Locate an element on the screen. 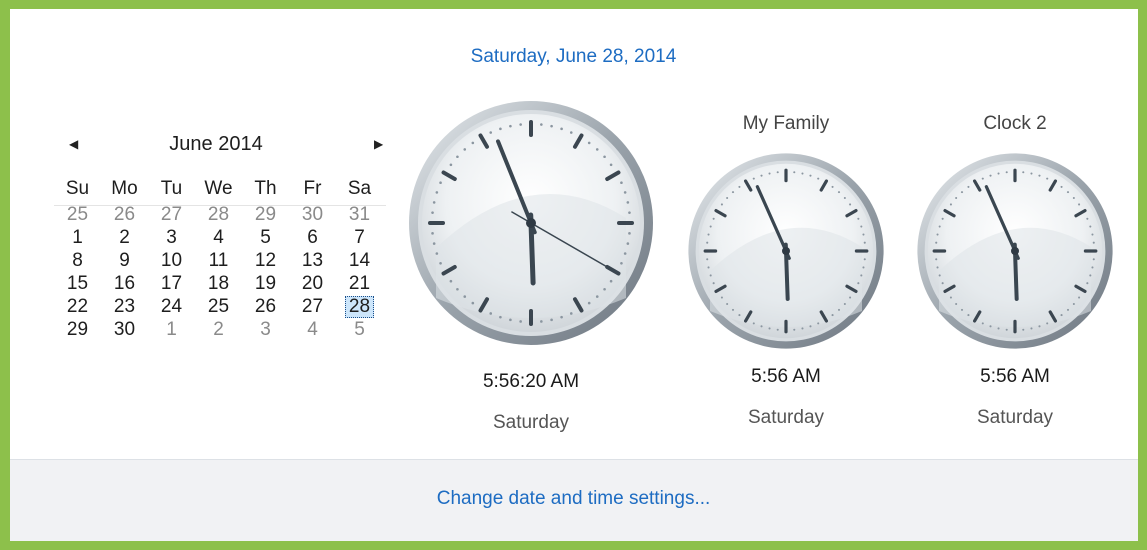 The width and height of the screenshot is (1147, 550). clock-2-day: Saturday is located at coordinates (1015, 417).